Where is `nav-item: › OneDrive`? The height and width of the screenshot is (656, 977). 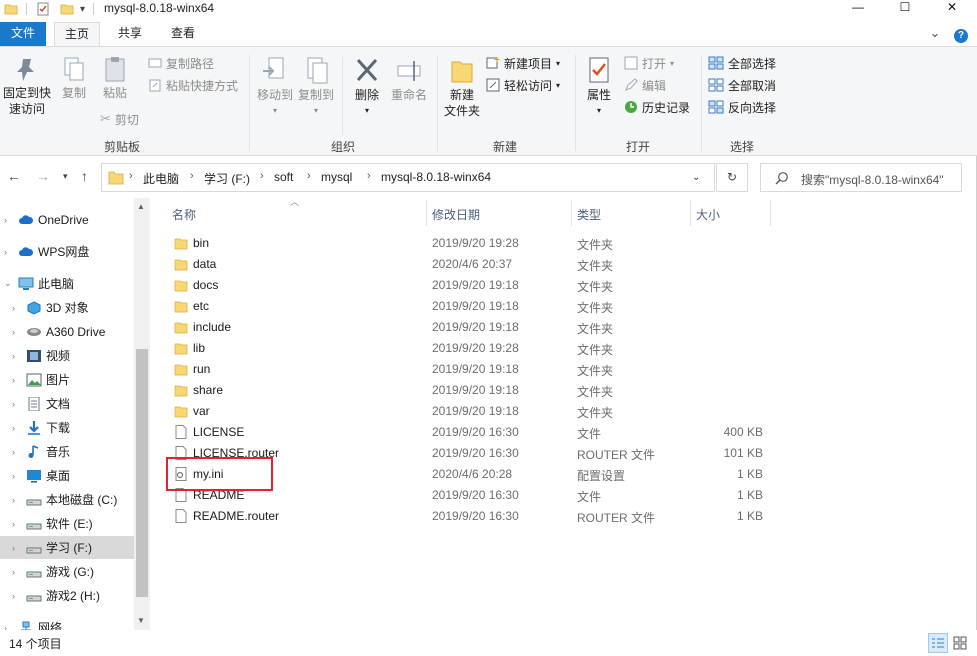 nav-item: › OneDrive is located at coordinates (67, 219).